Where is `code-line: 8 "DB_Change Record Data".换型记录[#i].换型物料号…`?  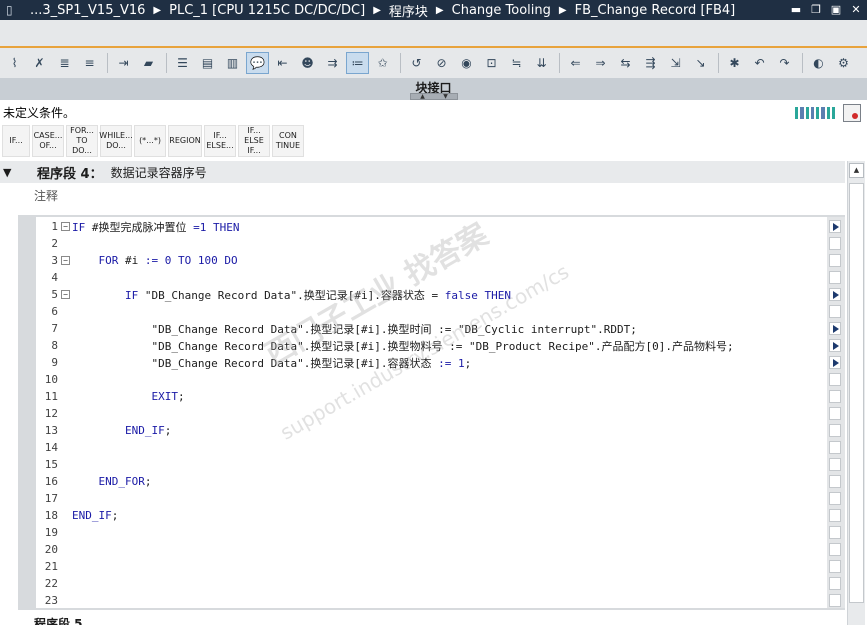 code-line: 8 "DB_Change Record Data".换型记录[#i].换型物料号… is located at coordinates (431, 345).